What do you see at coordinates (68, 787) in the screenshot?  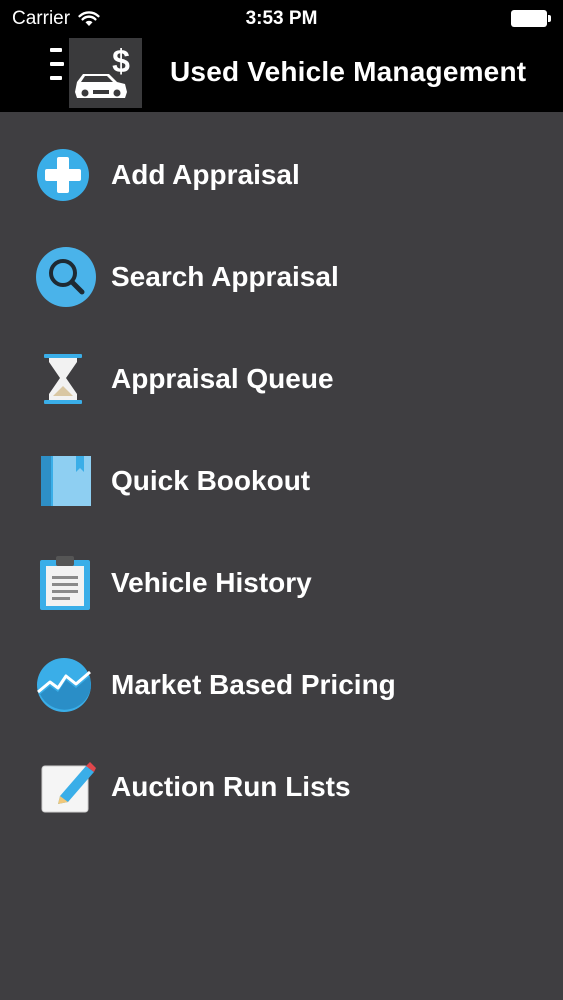 I see `pencil-note-icon` at bounding box center [68, 787].